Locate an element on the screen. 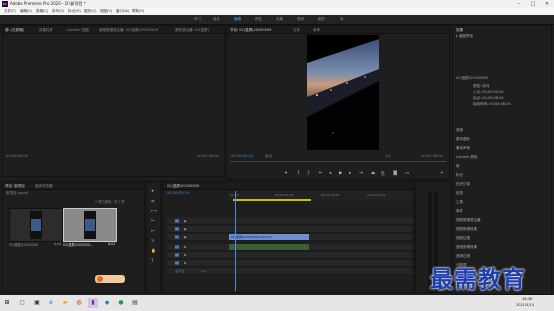 The width and height of the screenshot is (554, 311). track-a3: A3 M is located at coordinates (290, 263).